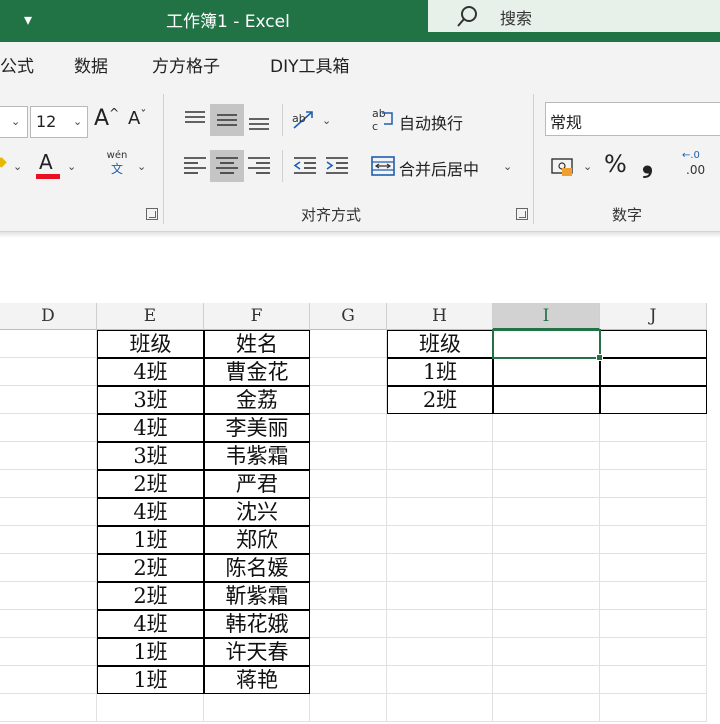 The image size is (720, 724). I want to click on column-header-h: H, so click(440, 316).